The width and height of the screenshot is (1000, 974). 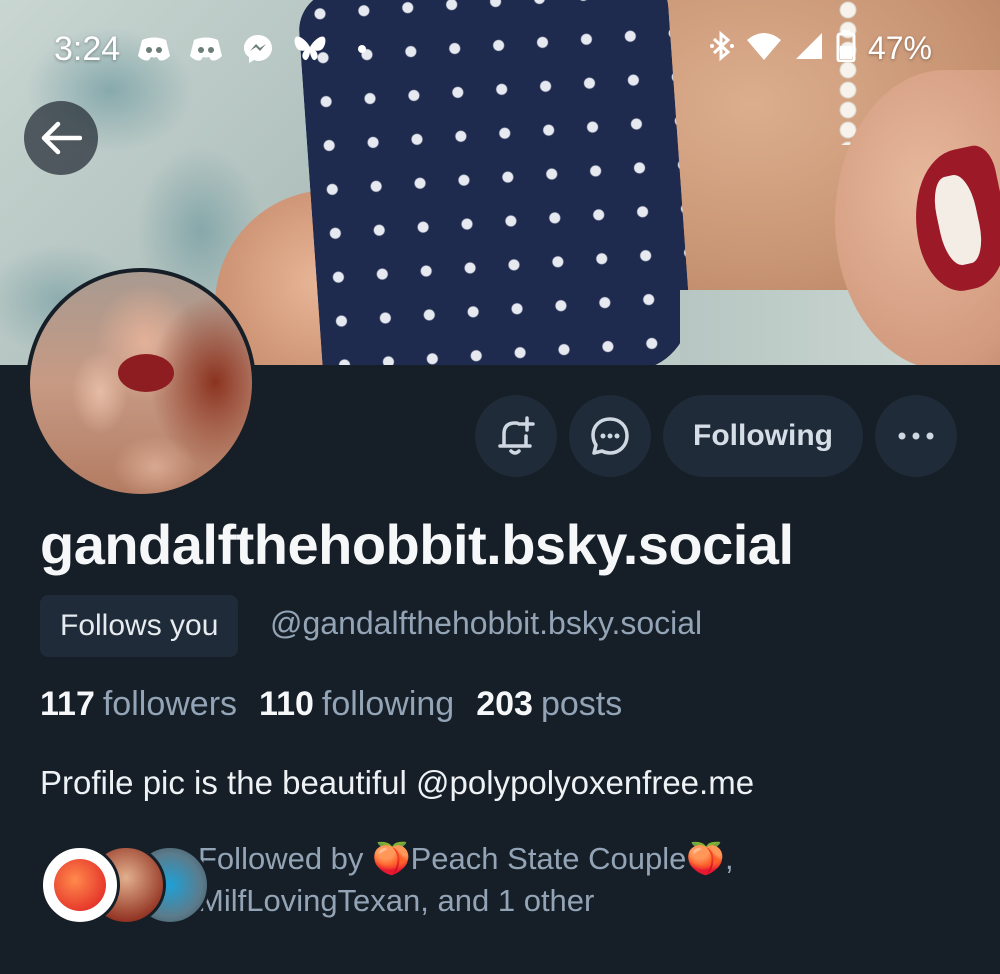 I want to click on subscribe-button, so click(x=516, y=436).